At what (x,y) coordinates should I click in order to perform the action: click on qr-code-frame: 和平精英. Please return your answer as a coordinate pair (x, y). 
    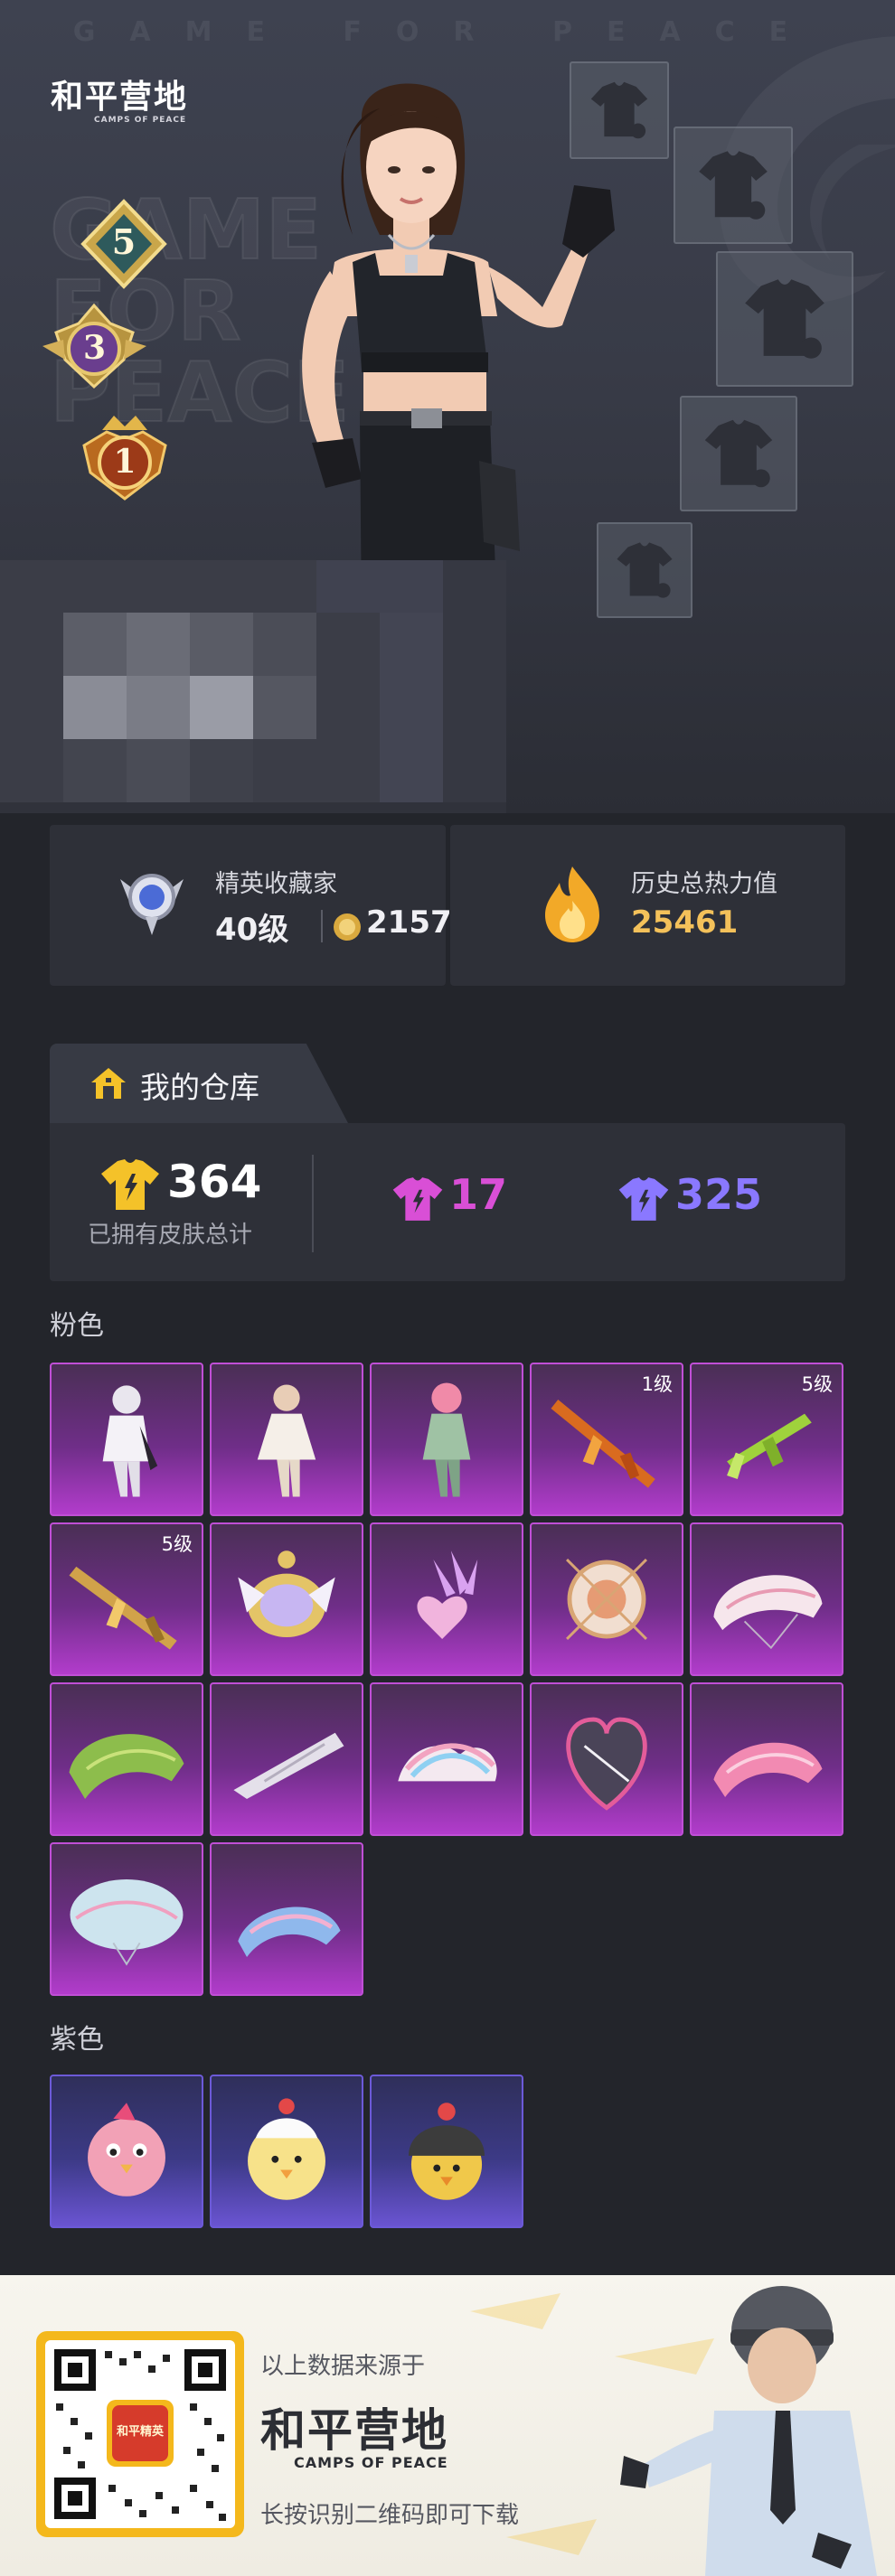
    Looking at the image, I should click on (140, 2434).